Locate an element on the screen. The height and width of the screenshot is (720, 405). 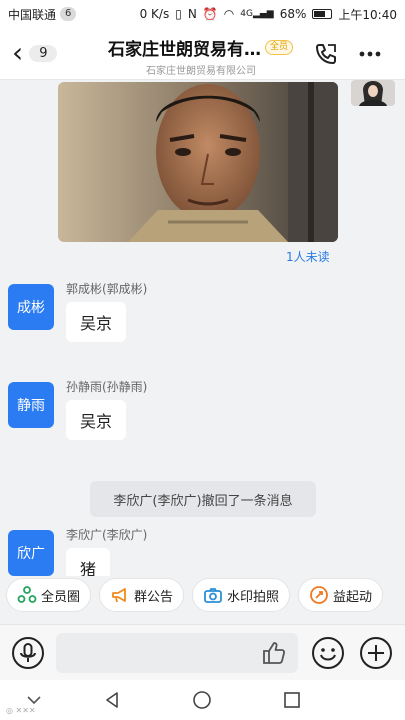
phone-icon is located at coordinates (326, 54).